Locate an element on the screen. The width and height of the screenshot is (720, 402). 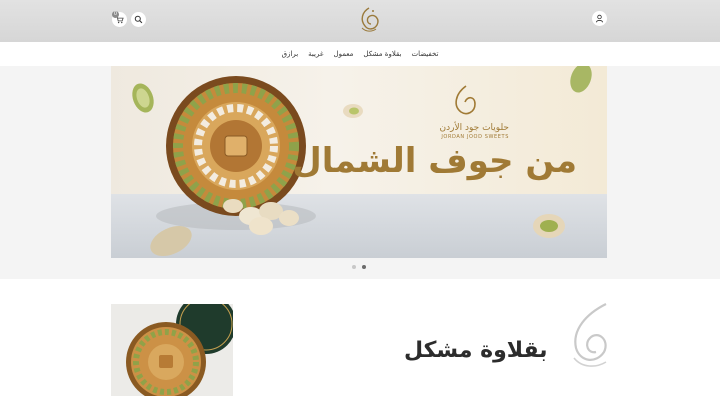
search-icon is located at coordinates (138, 19).